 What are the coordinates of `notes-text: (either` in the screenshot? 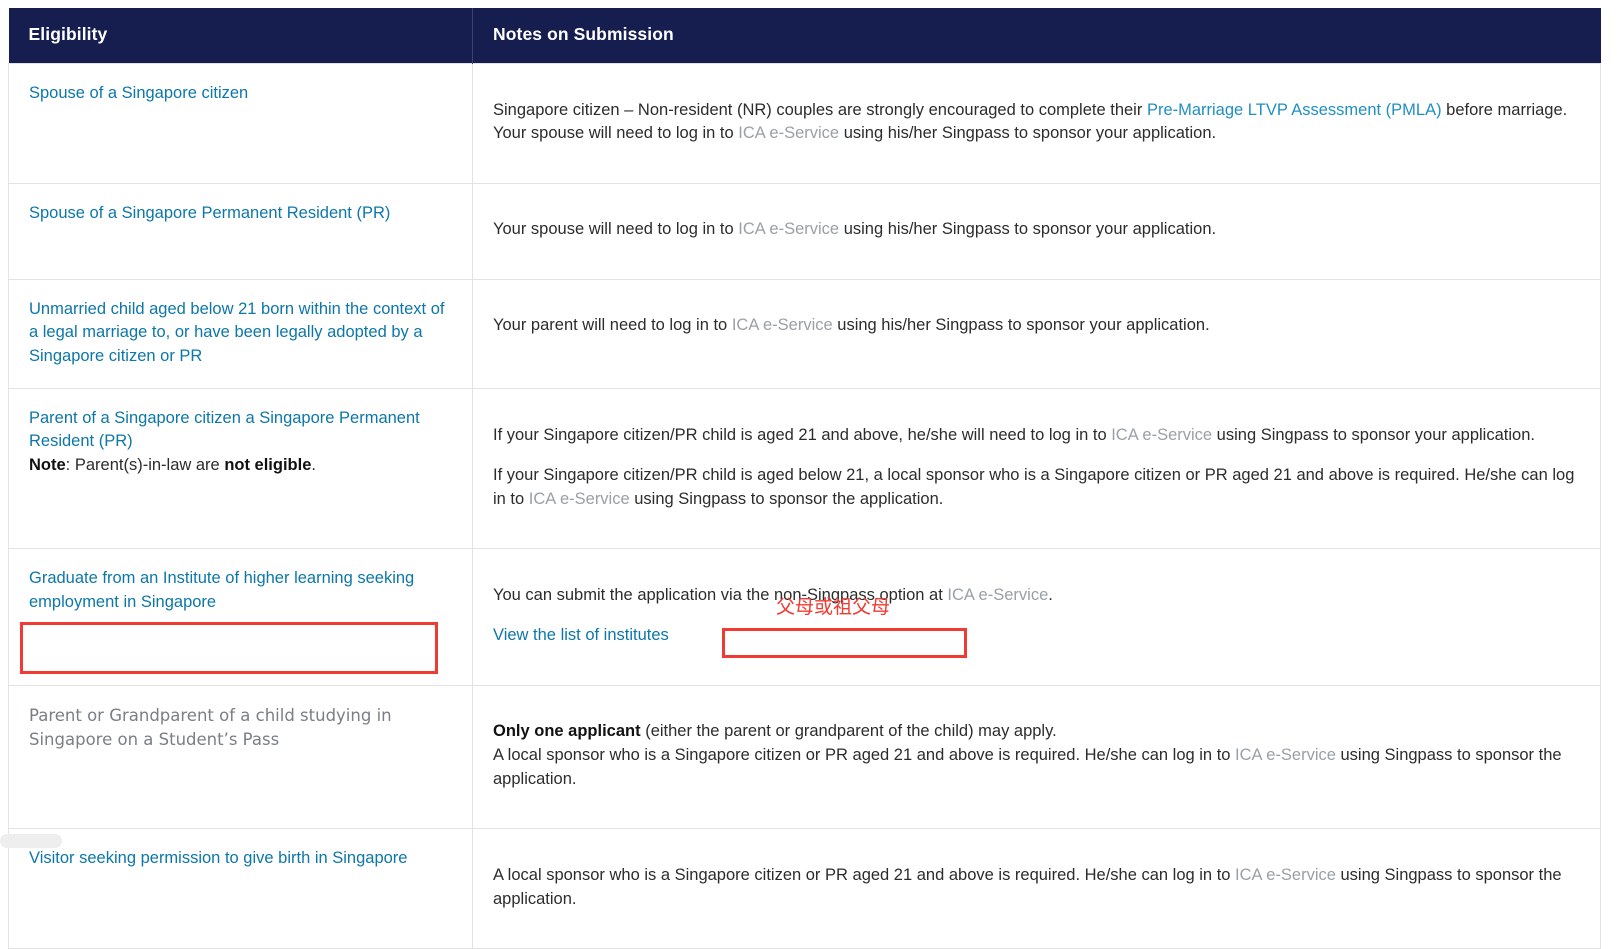 It's located at (668, 731).